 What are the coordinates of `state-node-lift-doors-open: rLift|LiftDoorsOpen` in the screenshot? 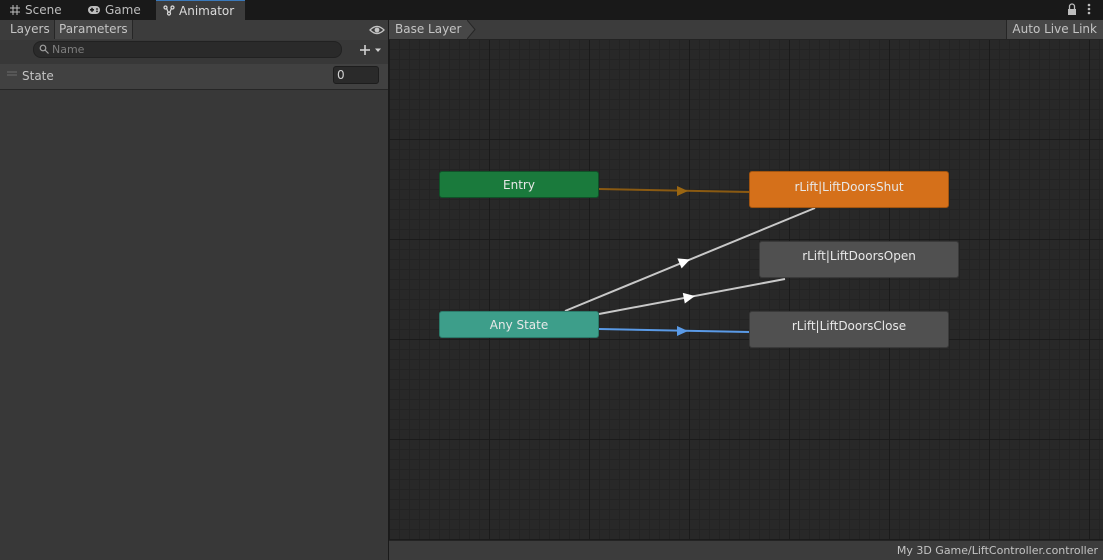 It's located at (859, 259).